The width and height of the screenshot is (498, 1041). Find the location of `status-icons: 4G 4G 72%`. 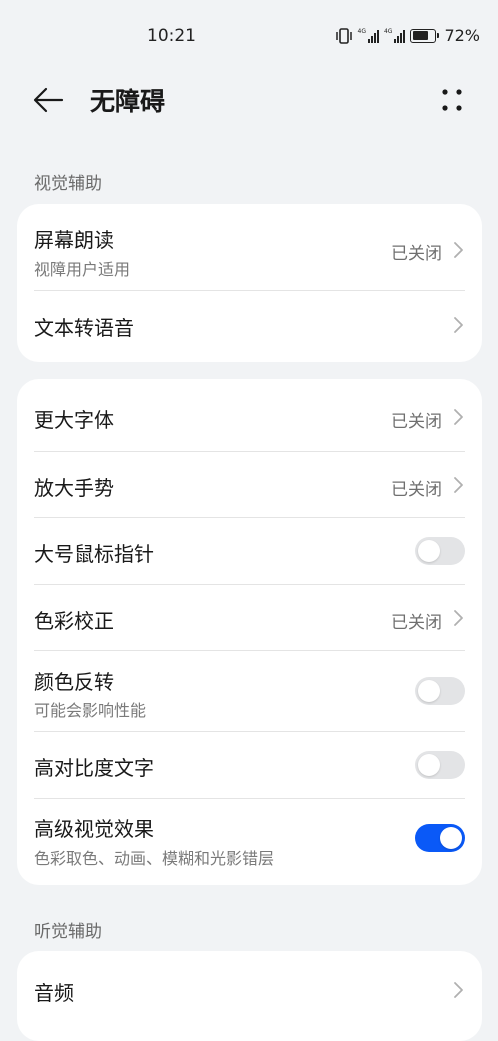

status-icons: 4G 4G 72% is located at coordinates (407, 35).